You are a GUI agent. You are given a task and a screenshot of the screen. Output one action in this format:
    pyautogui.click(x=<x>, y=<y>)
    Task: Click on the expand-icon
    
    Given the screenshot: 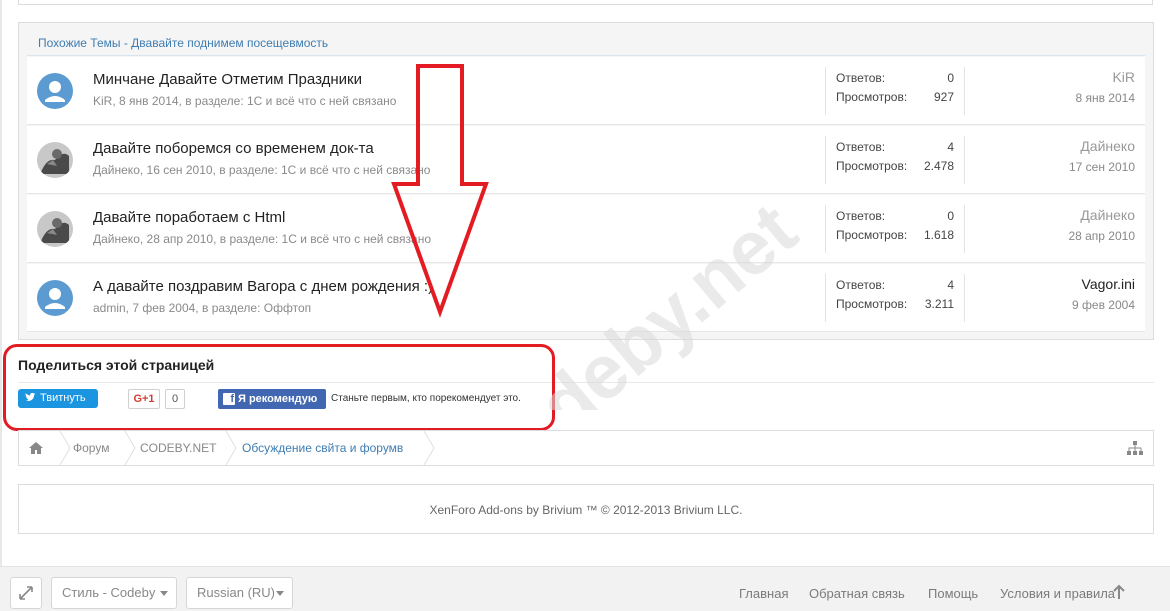 What is the action you would take?
    pyautogui.click(x=26, y=593)
    